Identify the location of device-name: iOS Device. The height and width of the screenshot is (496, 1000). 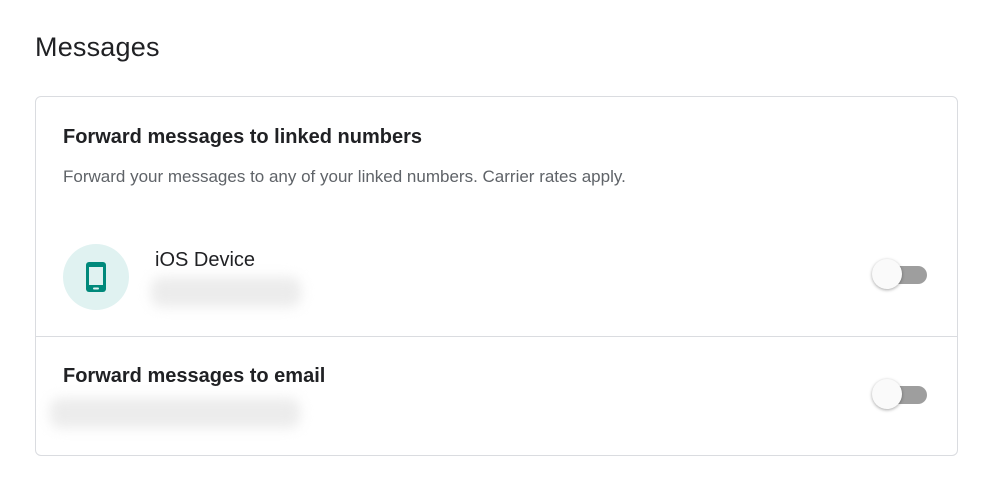
(205, 260).